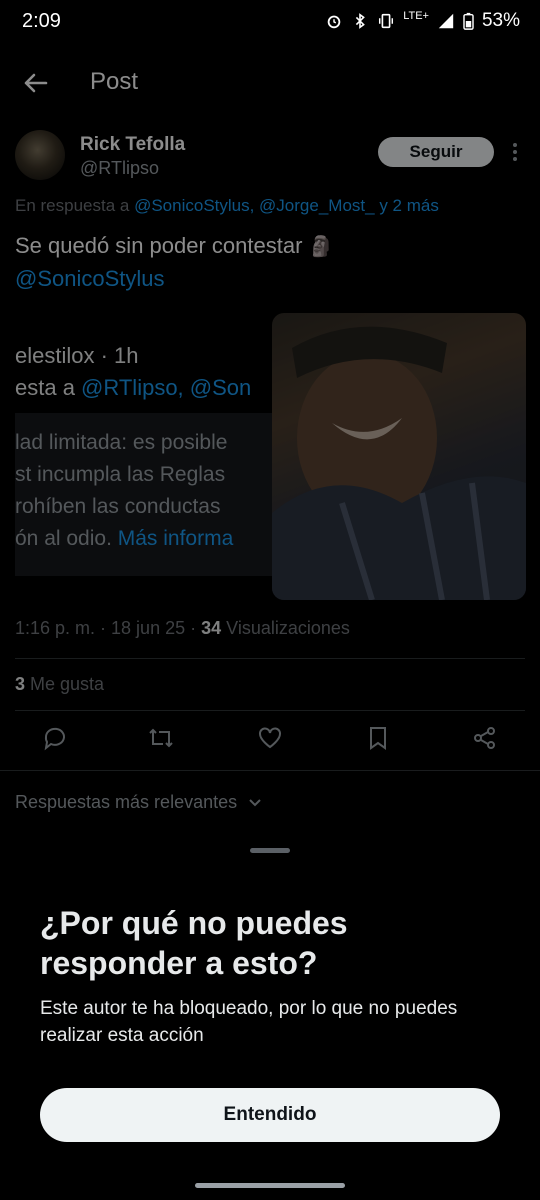 The image size is (540, 1200). What do you see at coordinates (211, 628) in the screenshot?
I see `views-count: 34` at bounding box center [211, 628].